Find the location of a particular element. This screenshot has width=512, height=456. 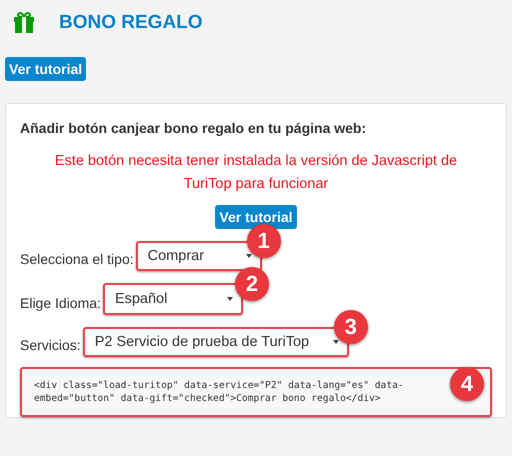

field-label: Elige Idioma: is located at coordinates (60, 303).